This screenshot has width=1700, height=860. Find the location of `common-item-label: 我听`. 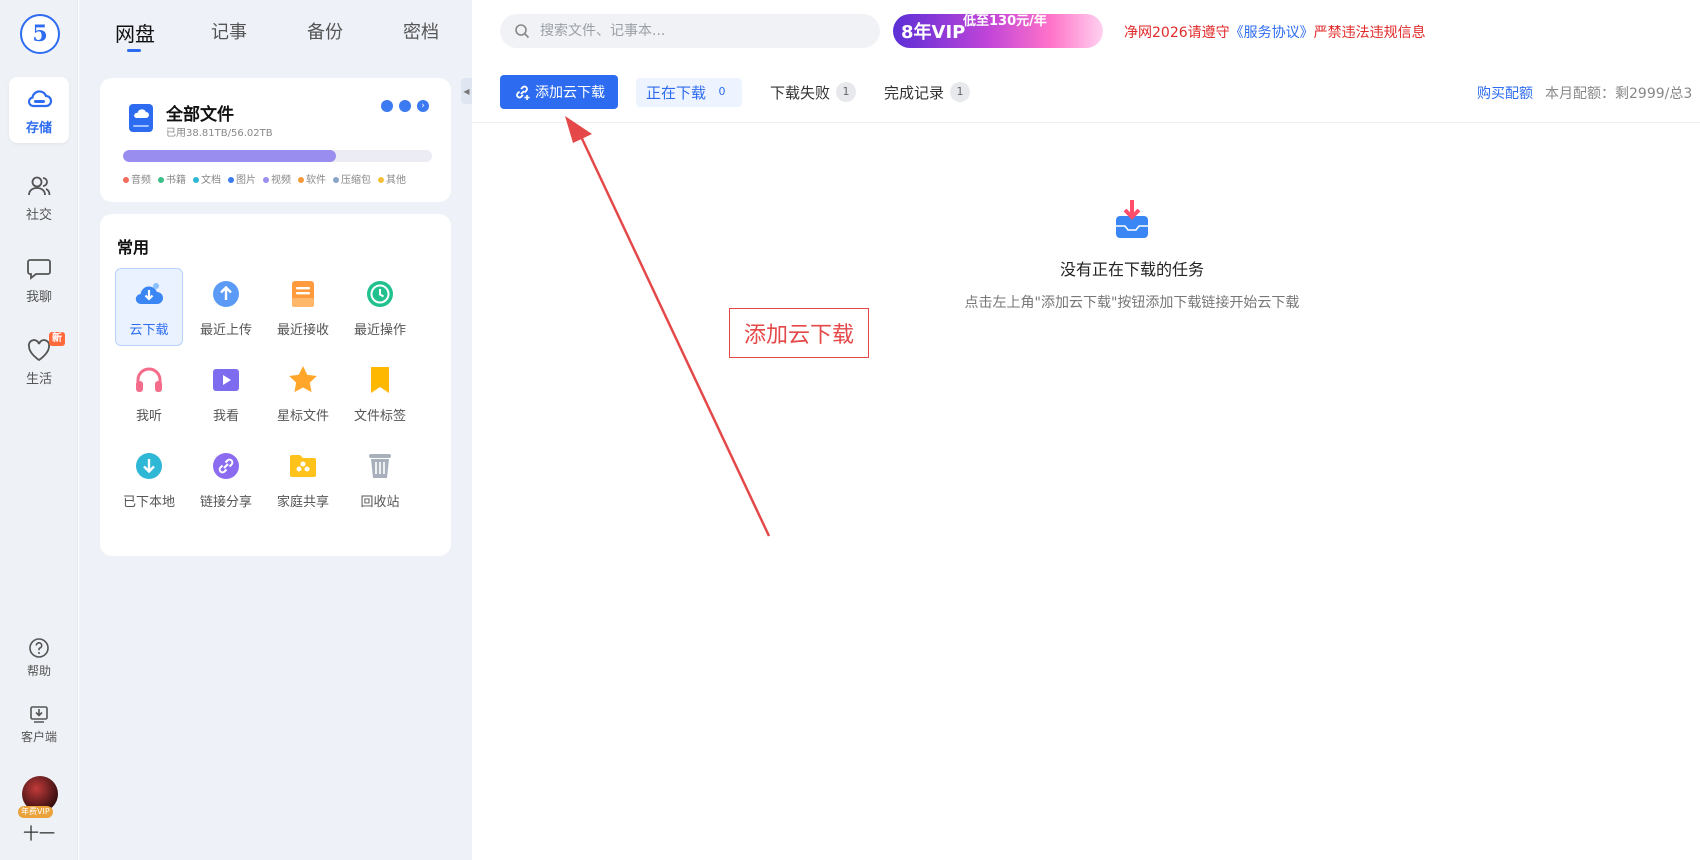

common-item-label: 我听 is located at coordinates (148, 416).